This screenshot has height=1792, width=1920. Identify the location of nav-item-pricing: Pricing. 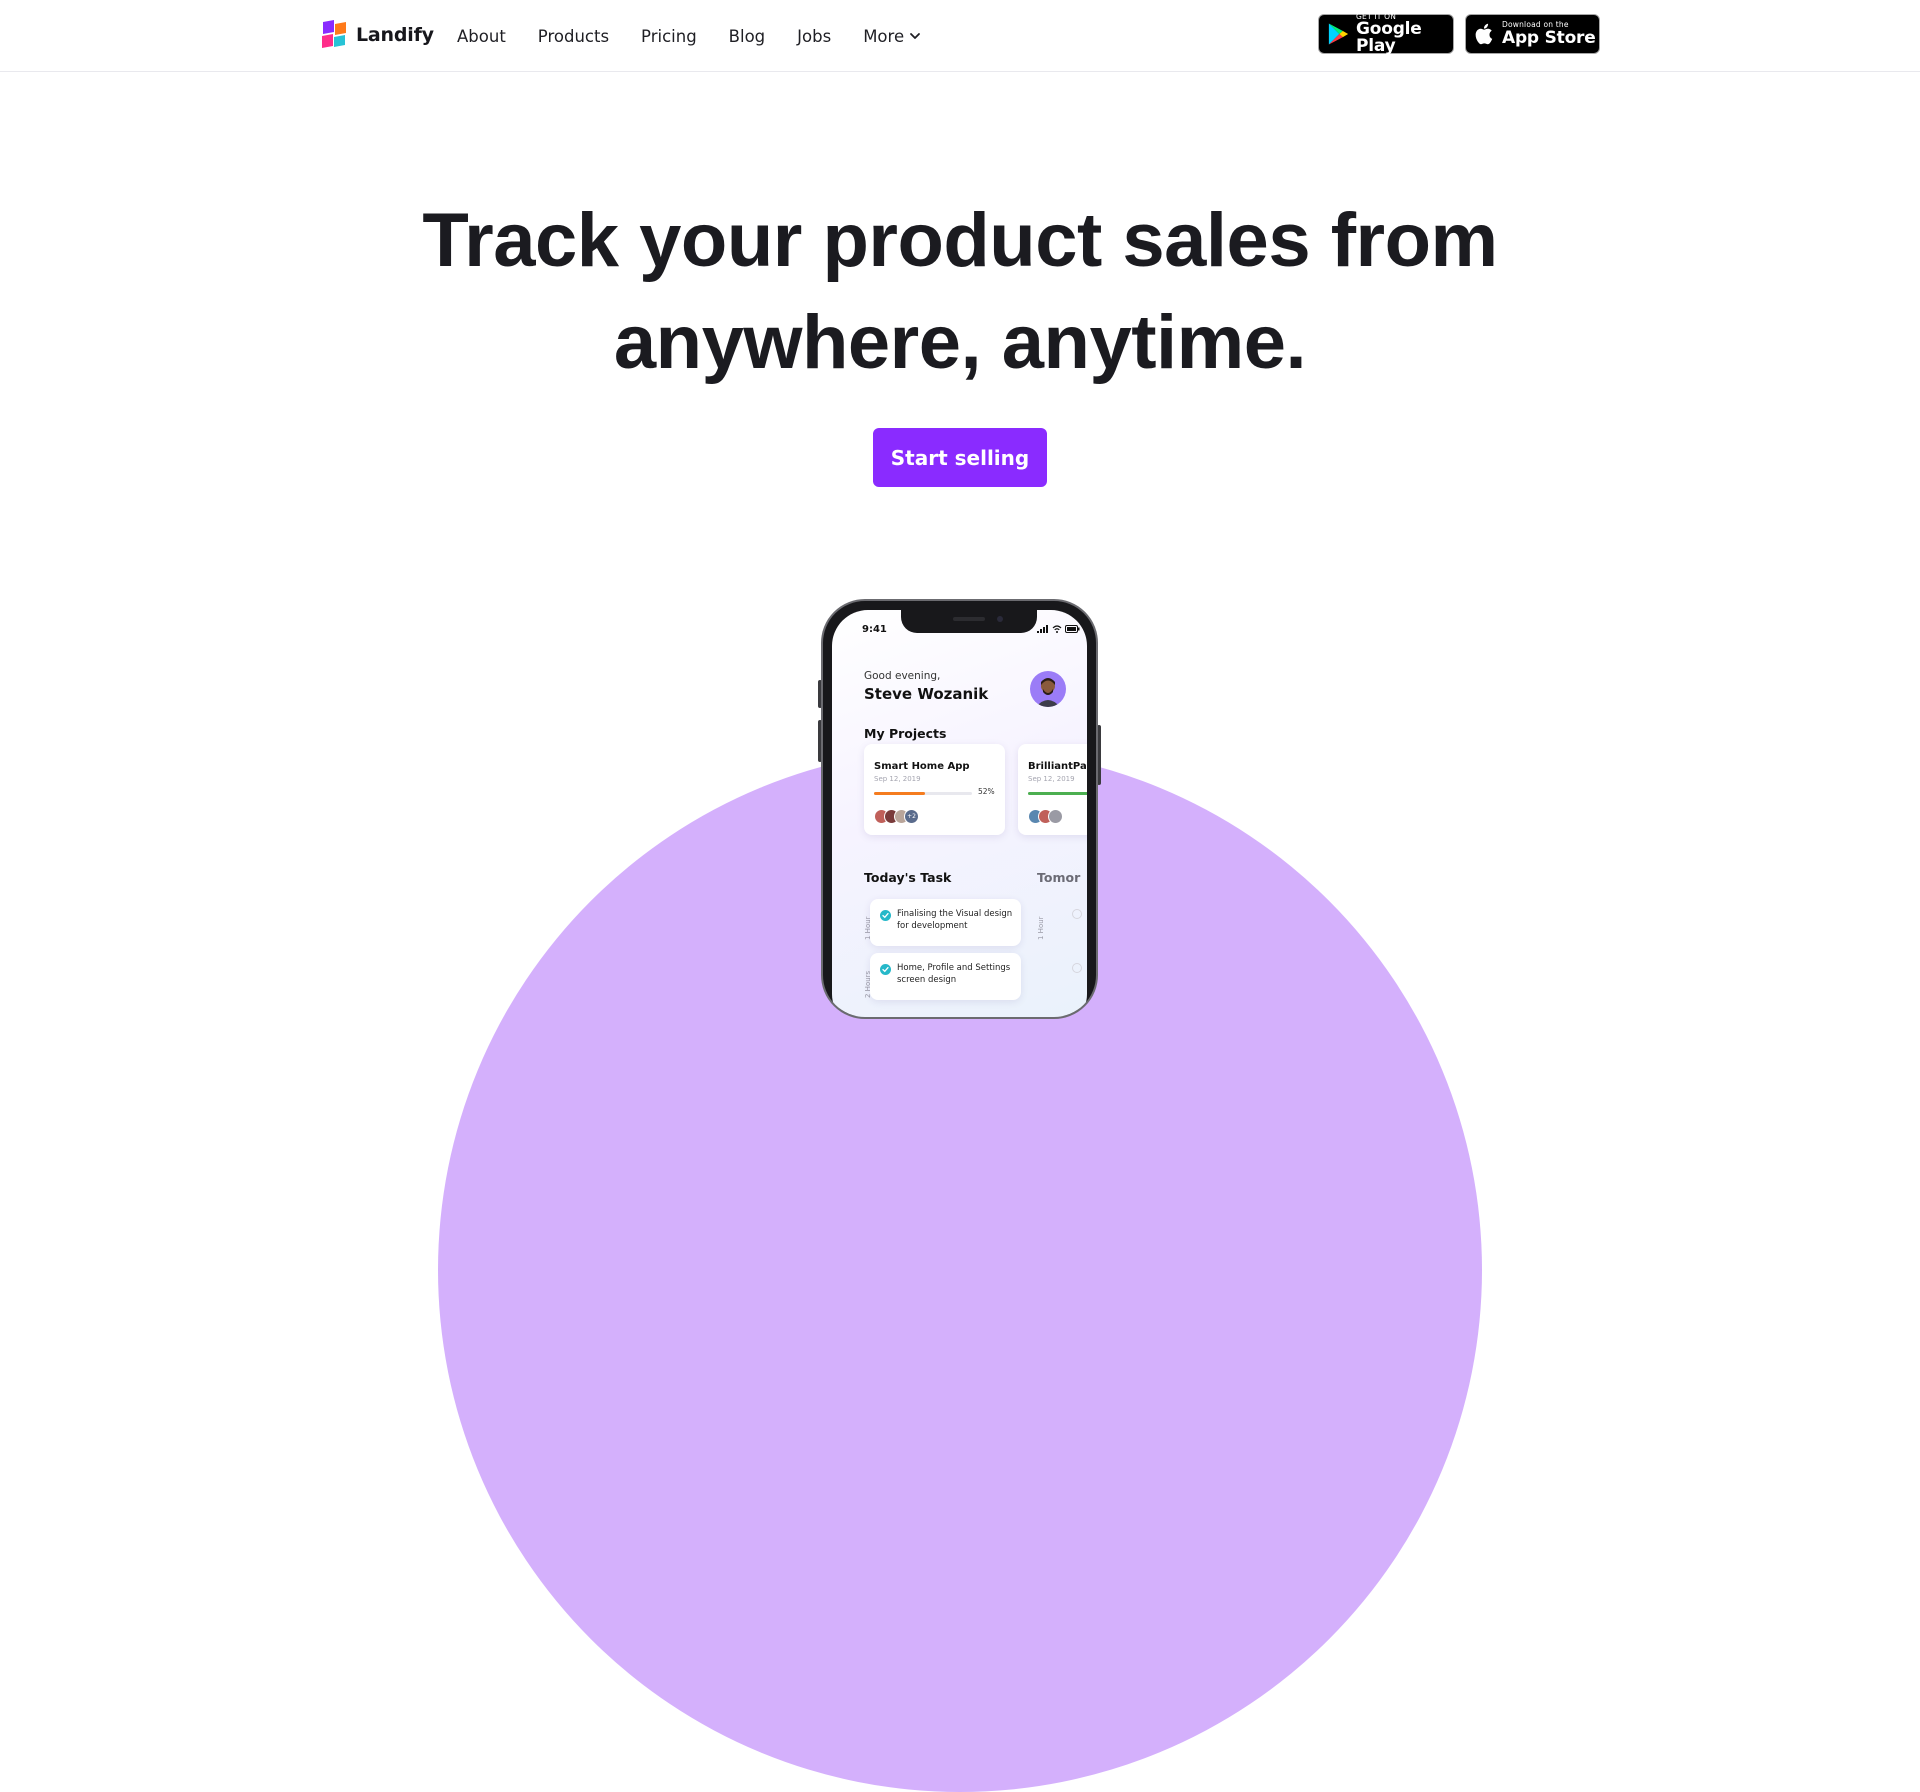
(669, 36).